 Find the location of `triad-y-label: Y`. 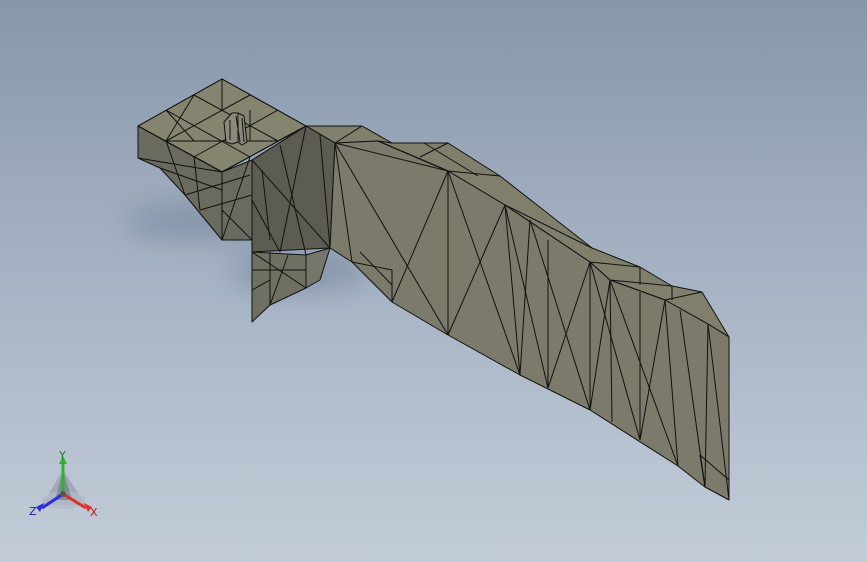

triad-y-label: Y is located at coordinates (62, 455).